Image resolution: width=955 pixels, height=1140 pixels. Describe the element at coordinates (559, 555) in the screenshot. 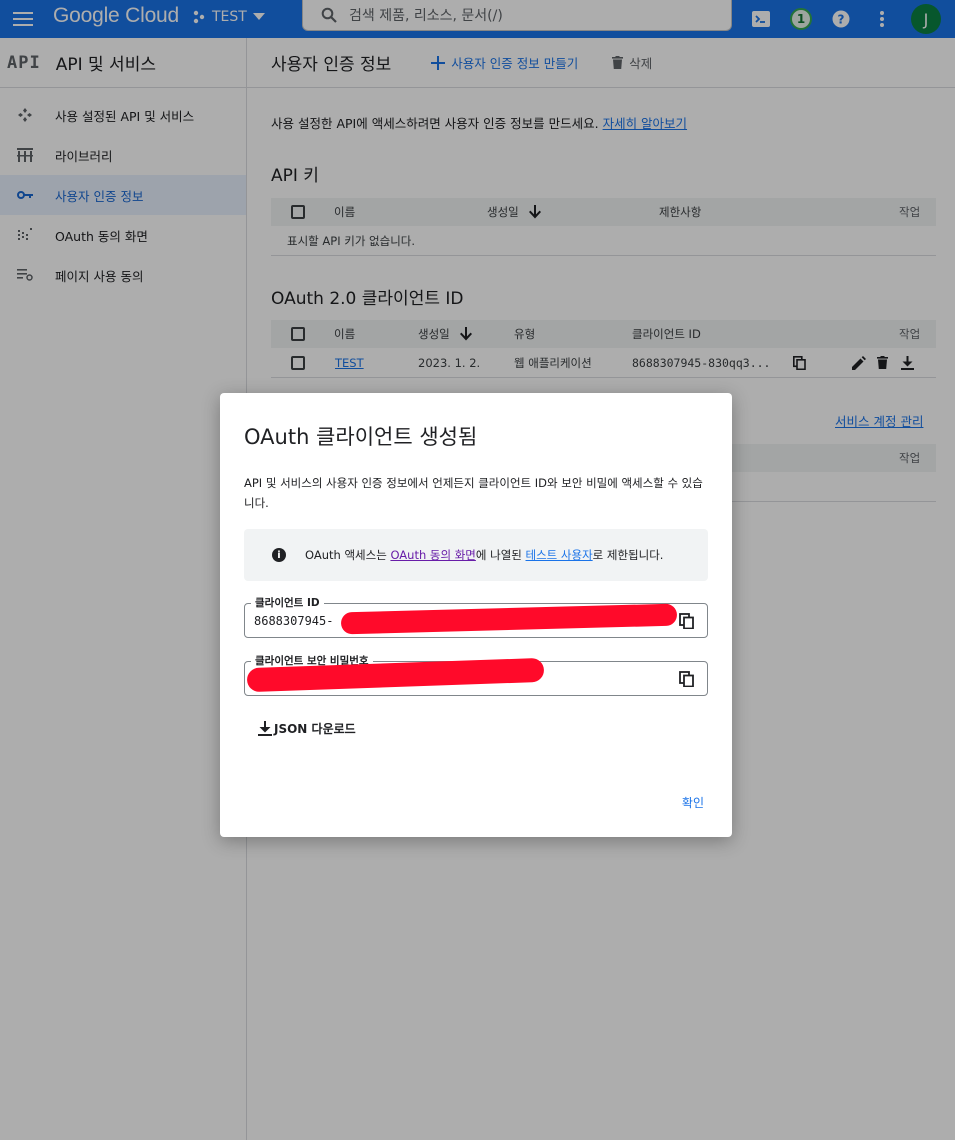

I see `test-users-link: 테스트 사용자` at that location.